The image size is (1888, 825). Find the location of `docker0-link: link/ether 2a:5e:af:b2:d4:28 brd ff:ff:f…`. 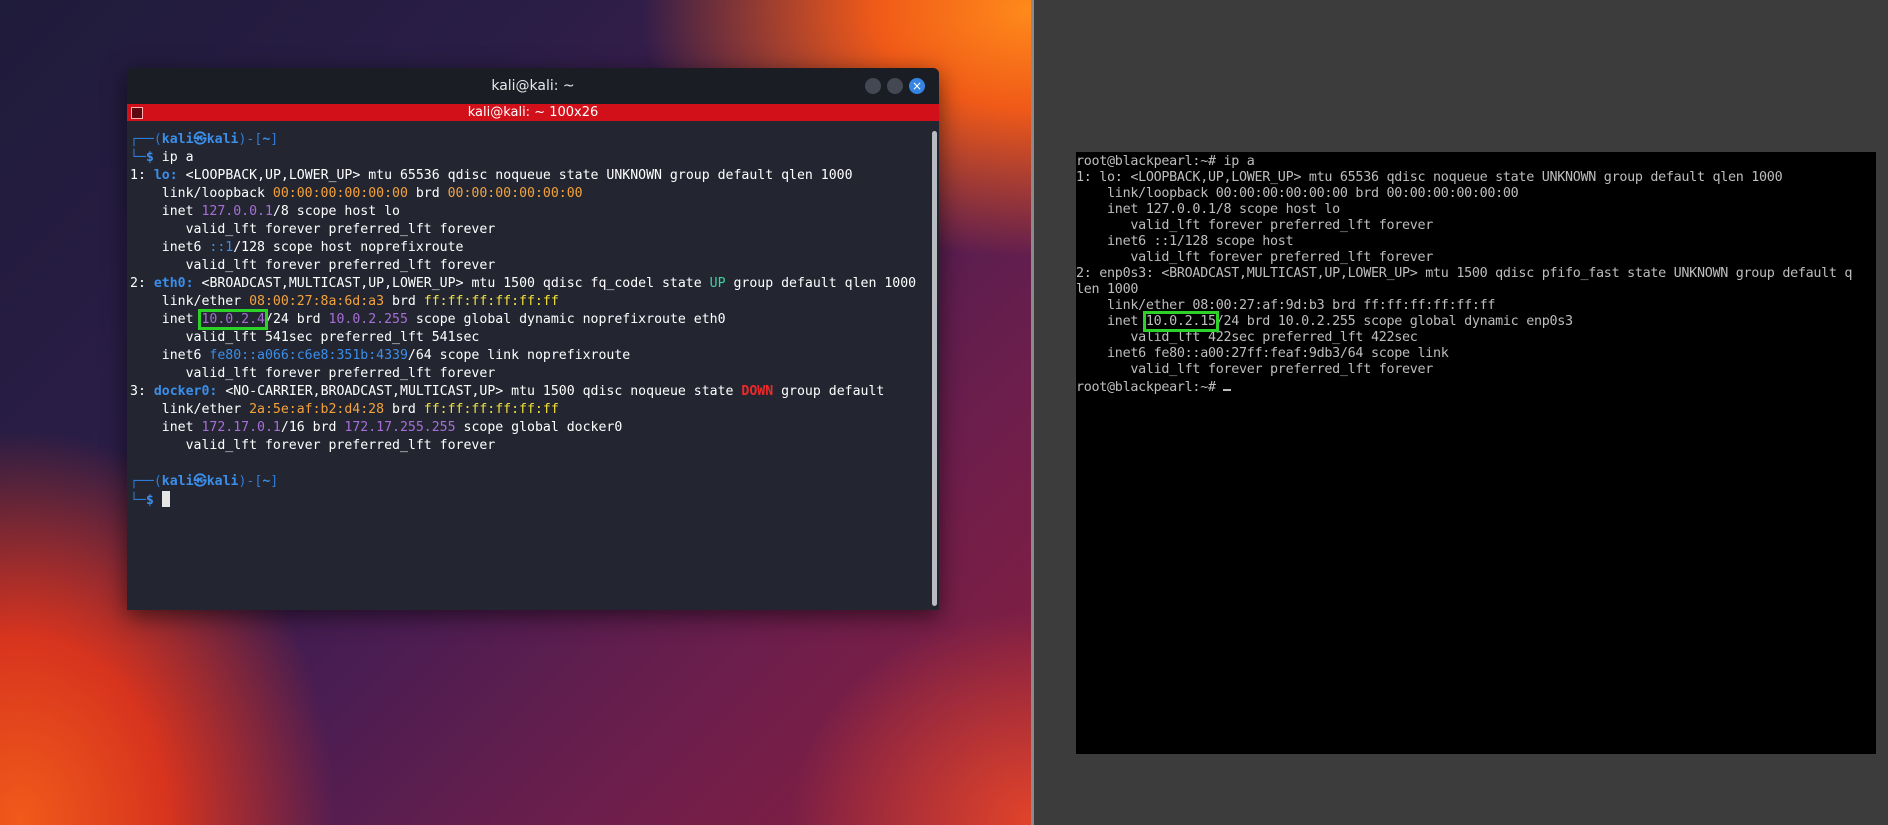

docker0-link: link/ether 2a:5e:af:b2:d4:28 brd ff:ff:f… is located at coordinates (344, 409).